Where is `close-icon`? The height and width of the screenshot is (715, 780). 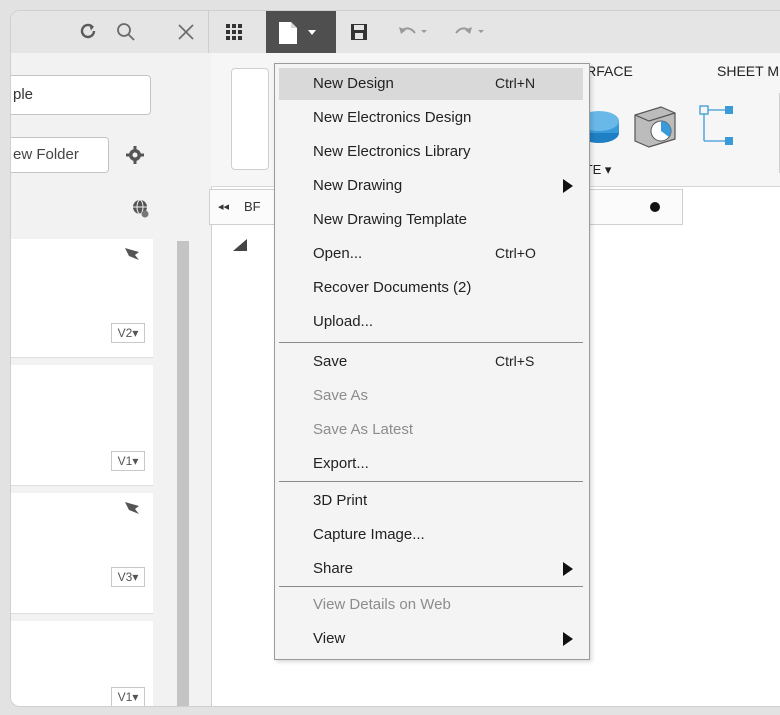 close-icon is located at coordinates (186, 32).